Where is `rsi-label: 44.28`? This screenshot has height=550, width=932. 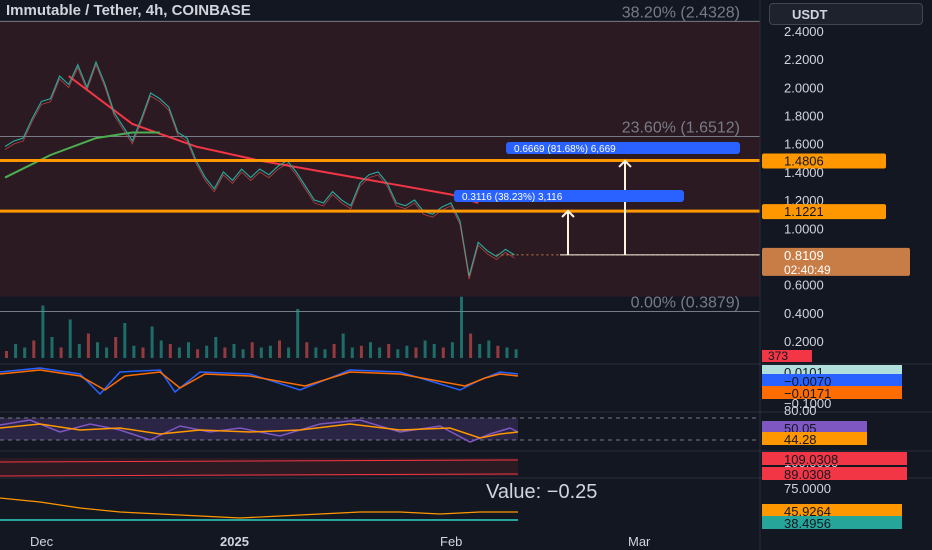 rsi-label: 44.28 is located at coordinates (800, 439).